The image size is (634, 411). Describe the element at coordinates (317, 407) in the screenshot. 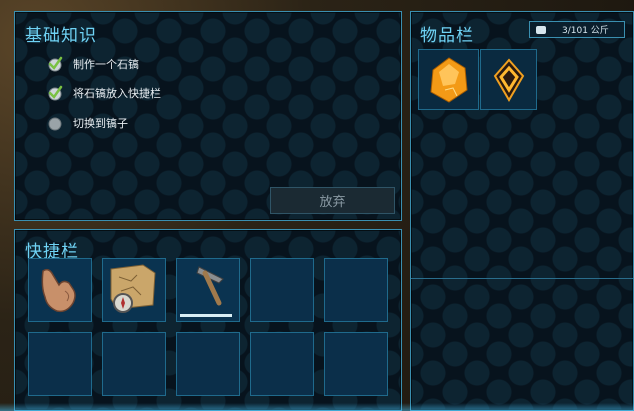

I see `bottom-glow` at that location.